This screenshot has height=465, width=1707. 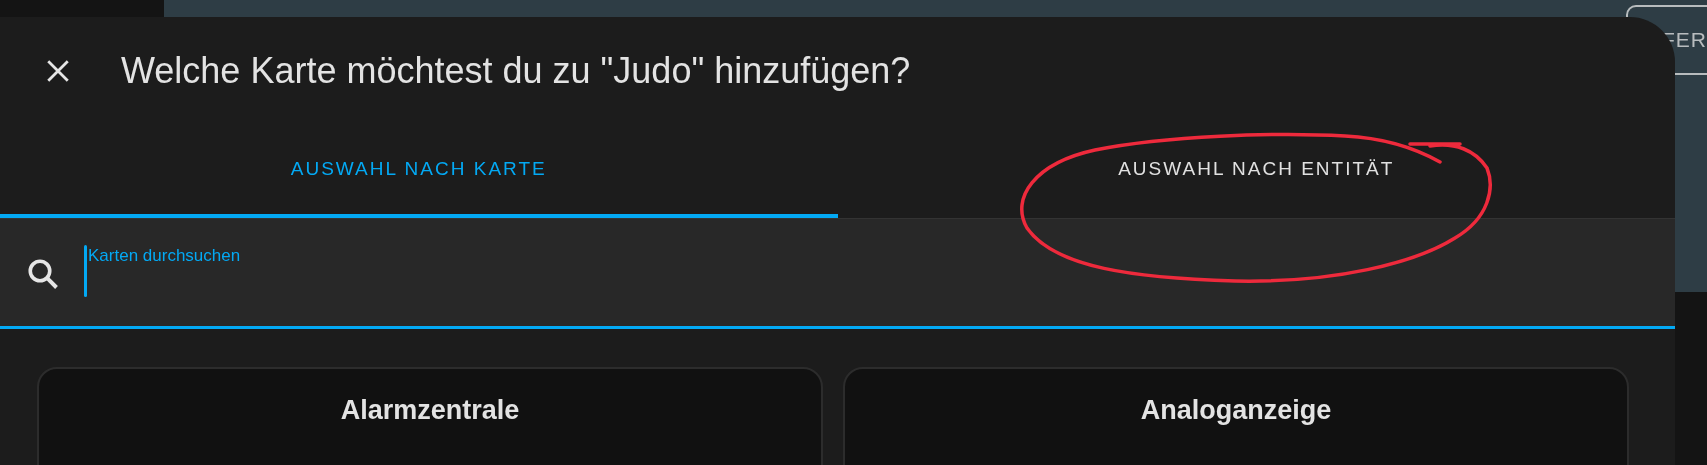 I want to click on card: Analoganzeige, so click(x=1236, y=416).